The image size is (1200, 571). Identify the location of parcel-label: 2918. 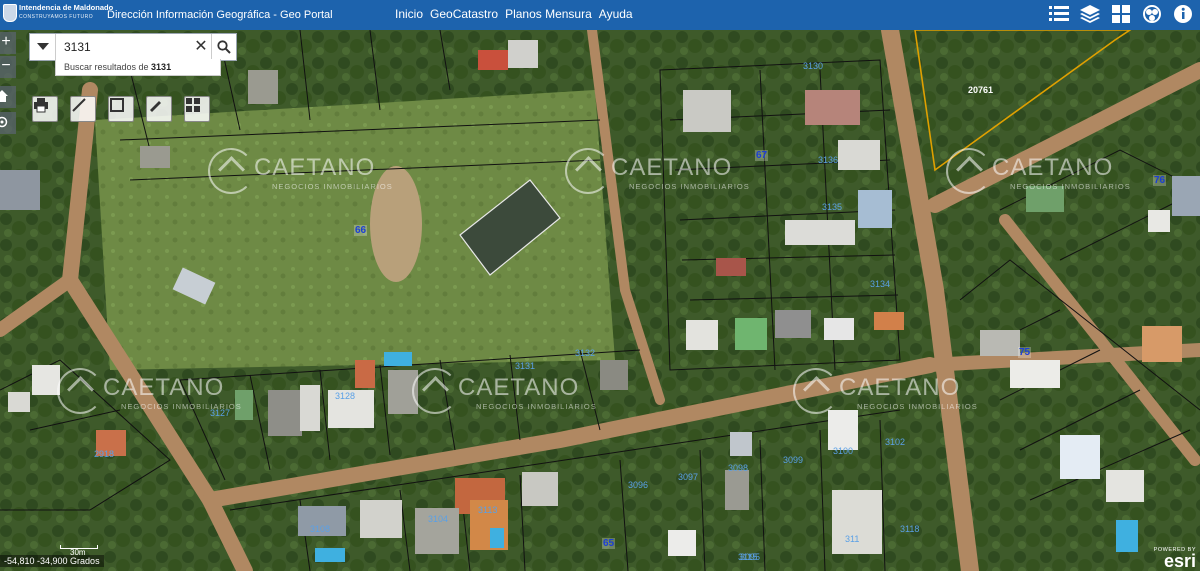
(104, 454).